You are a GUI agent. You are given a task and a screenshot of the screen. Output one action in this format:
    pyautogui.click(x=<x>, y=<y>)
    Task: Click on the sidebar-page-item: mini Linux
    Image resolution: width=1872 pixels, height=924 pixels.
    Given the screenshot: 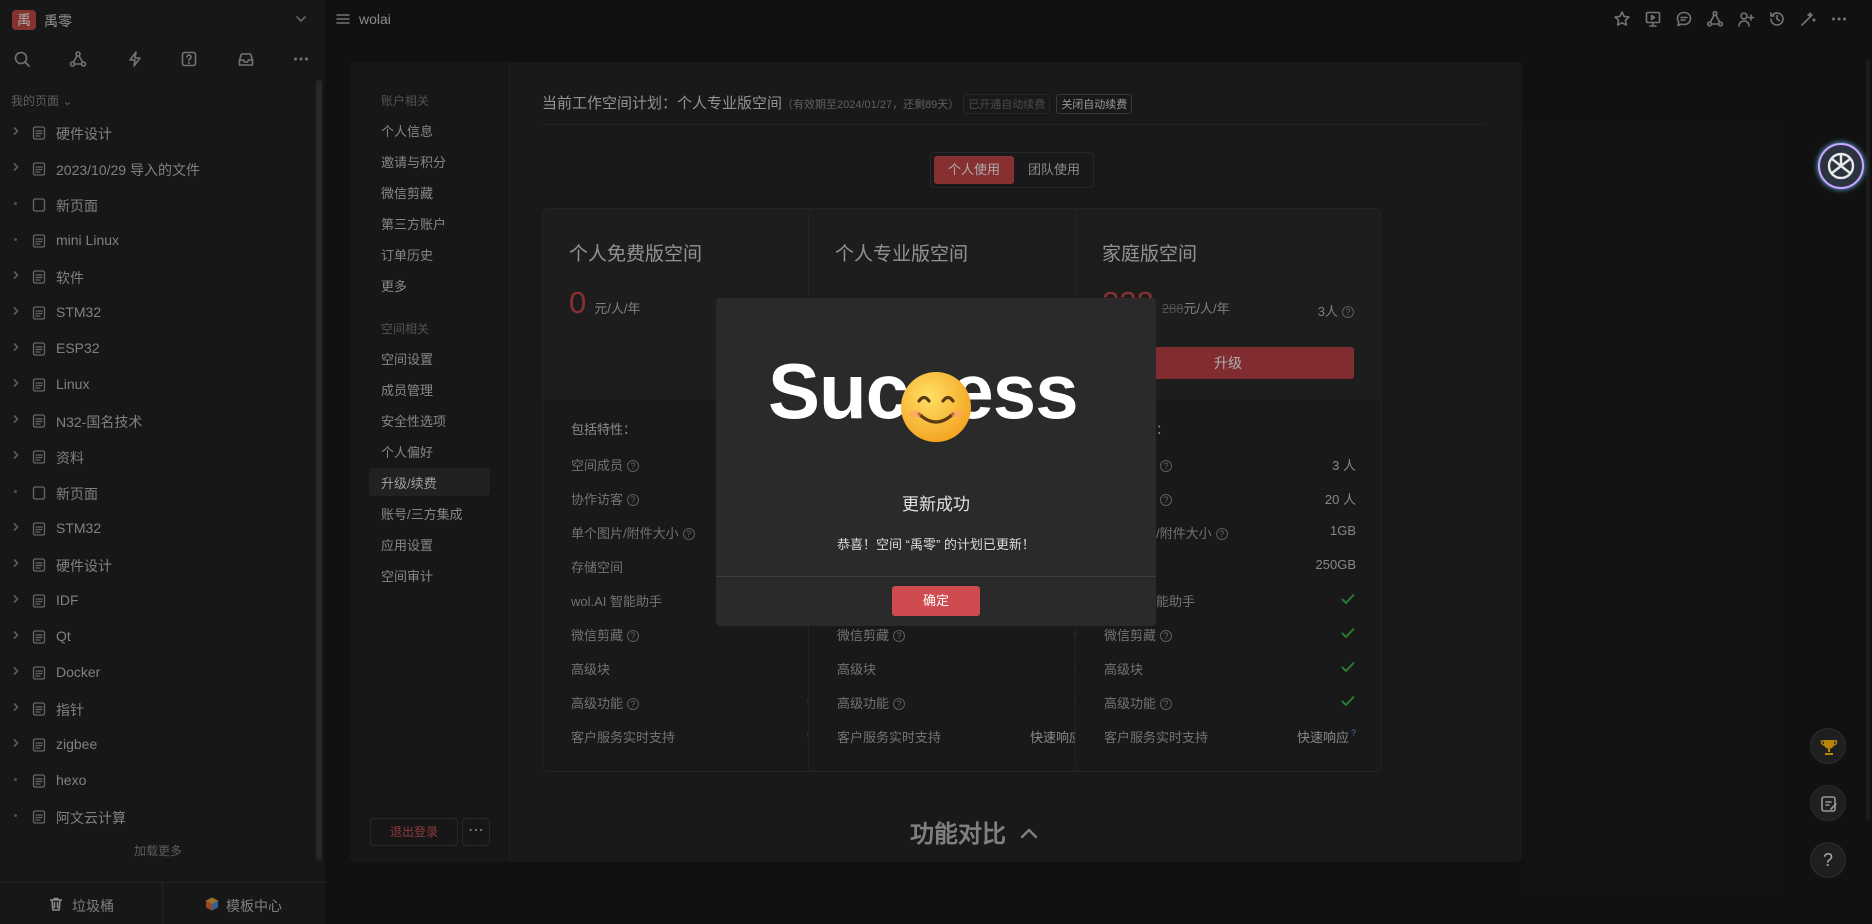 What is the action you would take?
    pyautogui.click(x=158, y=240)
    